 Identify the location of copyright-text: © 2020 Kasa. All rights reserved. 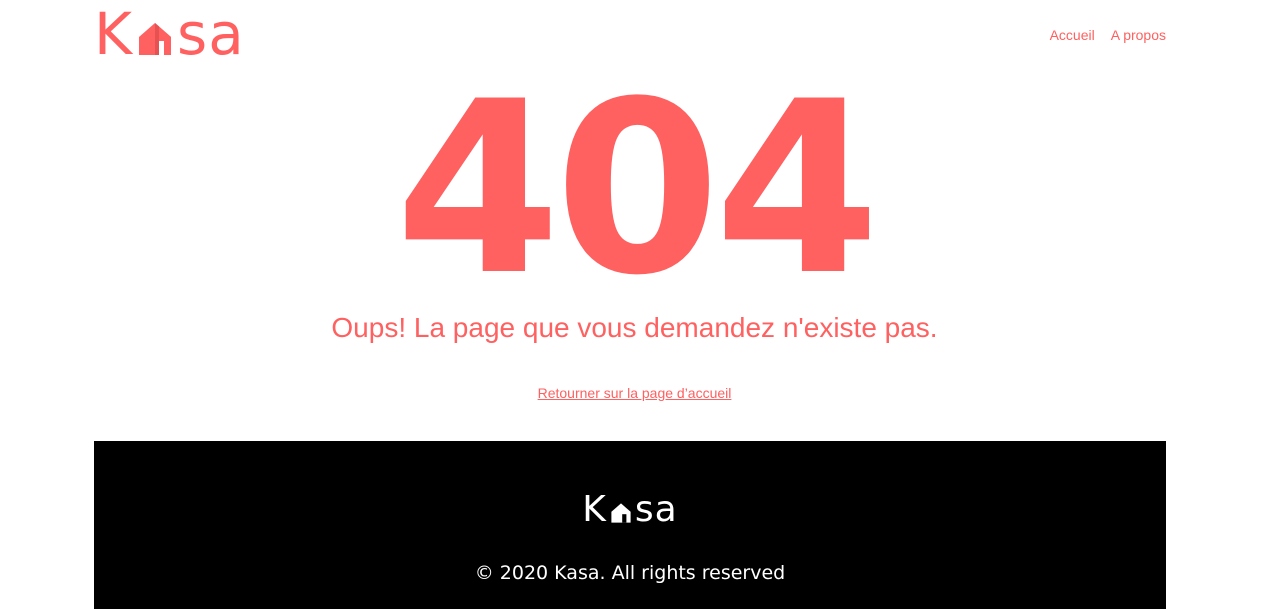
(630, 573).